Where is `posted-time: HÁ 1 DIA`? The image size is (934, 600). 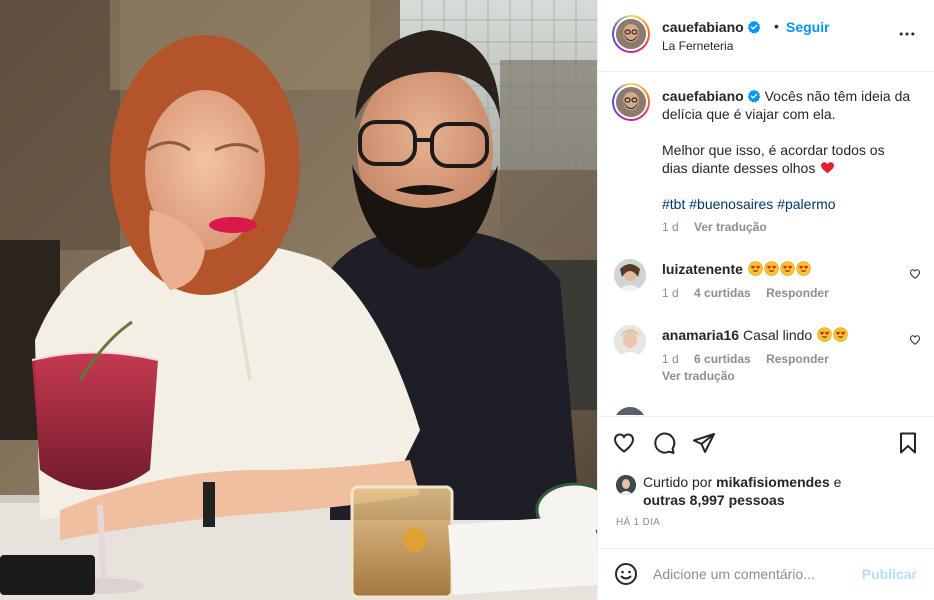
posted-time: HÁ 1 DIA is located at coordinates (638, 522).